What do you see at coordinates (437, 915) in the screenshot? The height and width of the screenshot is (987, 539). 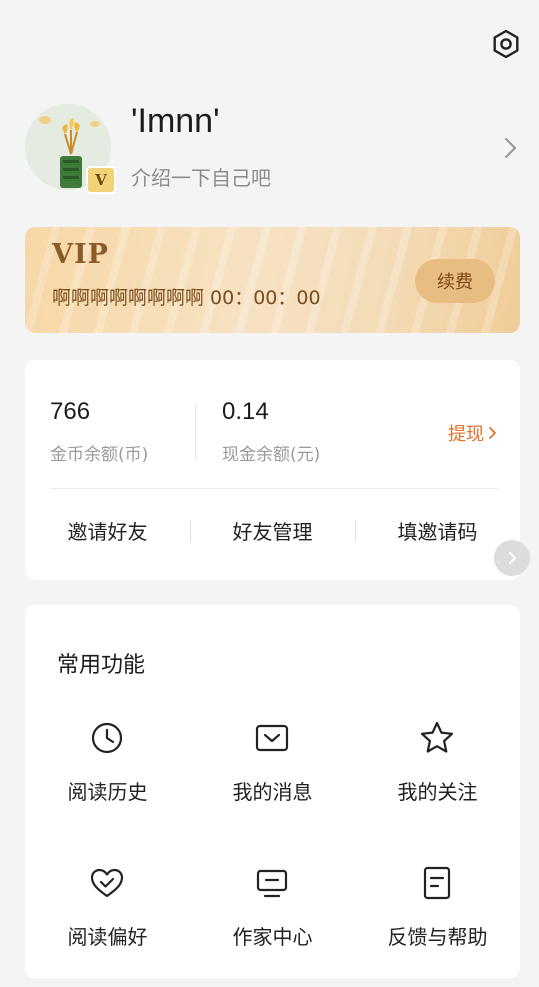 I see `feedback-help-button: 反馈与帮助` at bounding box center [437, 915].